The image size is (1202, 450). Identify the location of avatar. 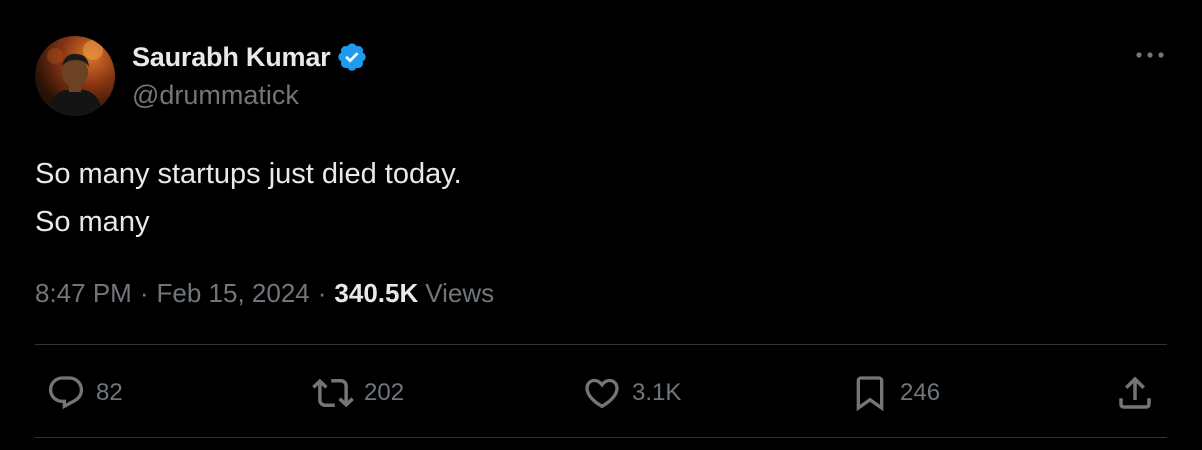
(75, 76).